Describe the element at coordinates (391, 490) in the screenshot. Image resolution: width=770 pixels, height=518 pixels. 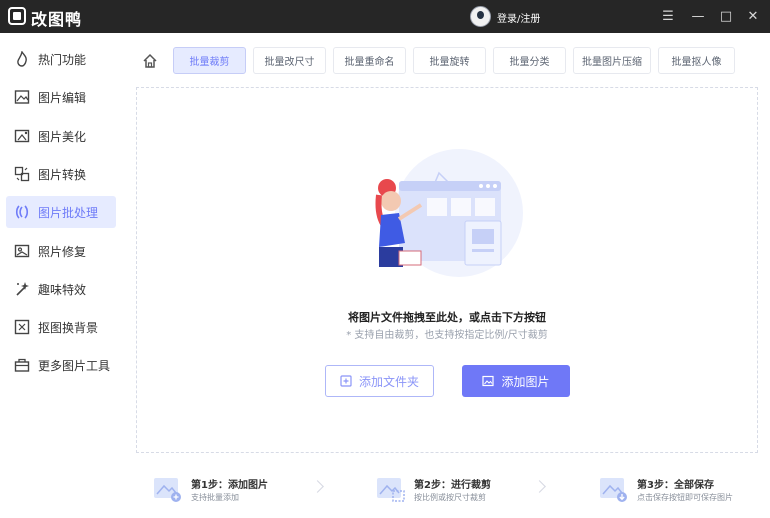
I see `step-crop-icon` at that location.